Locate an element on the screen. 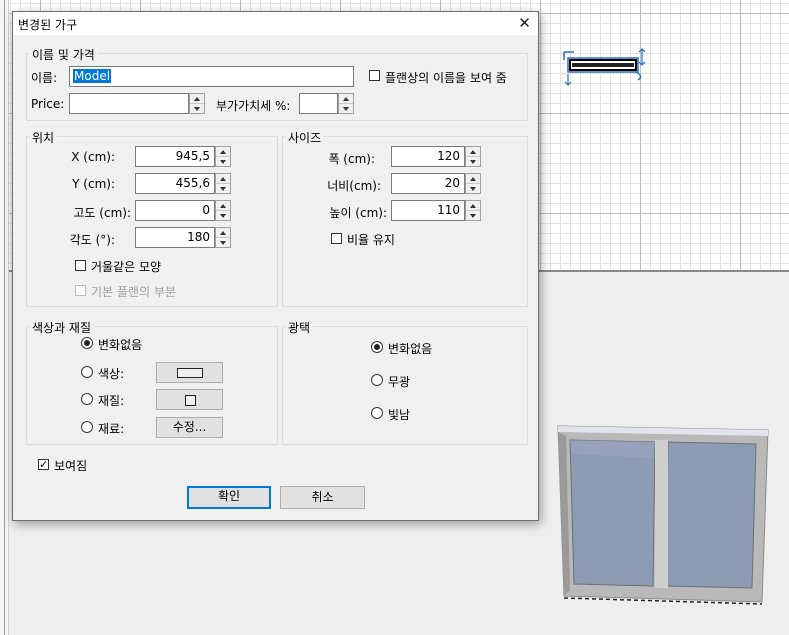 Image resolution: width=789 pixels, height=635 pixels. base-plan-checkbox is located at coordinates (80, 290).